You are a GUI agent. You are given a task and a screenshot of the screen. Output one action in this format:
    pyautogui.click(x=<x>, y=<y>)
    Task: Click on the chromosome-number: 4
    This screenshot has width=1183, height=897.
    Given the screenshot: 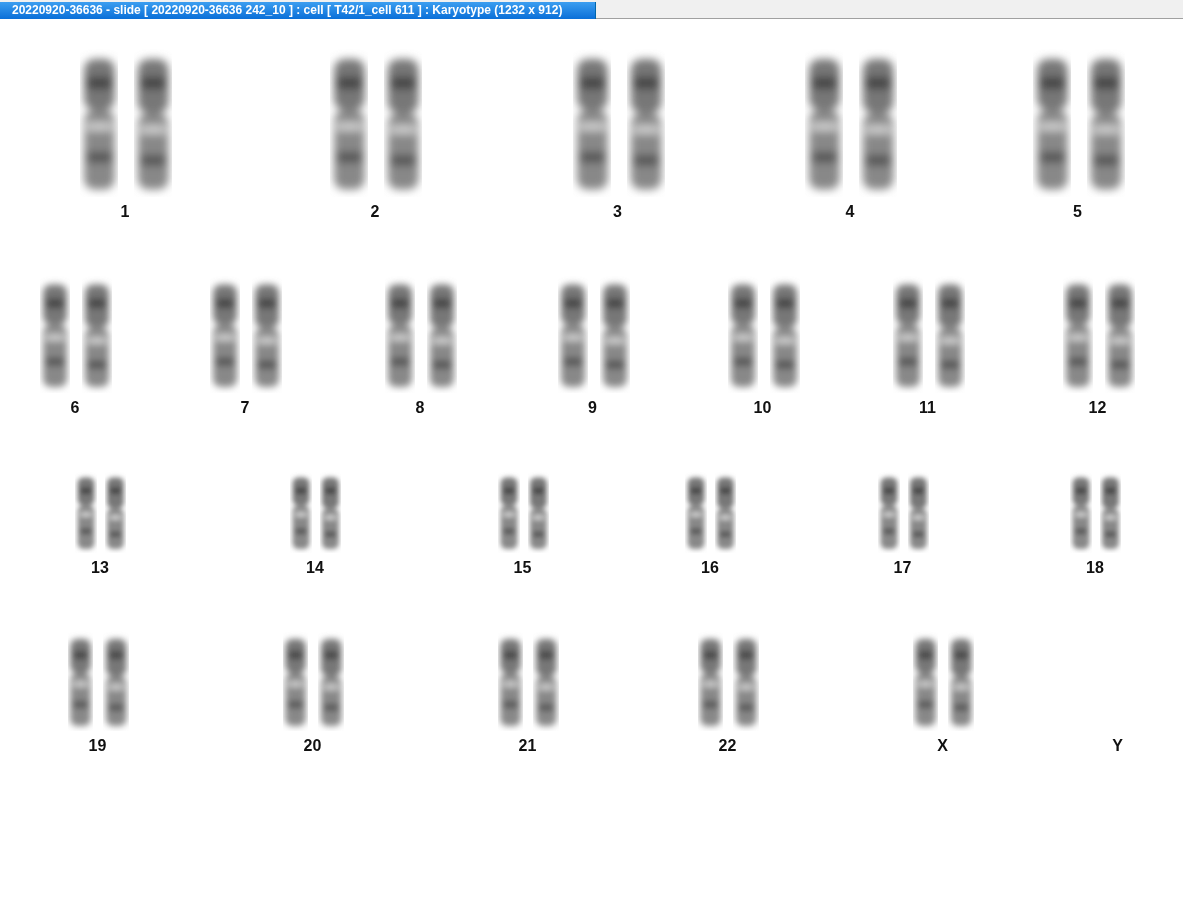 What is the action you would take?
    pyautogui.click(x=850, y=212)
    